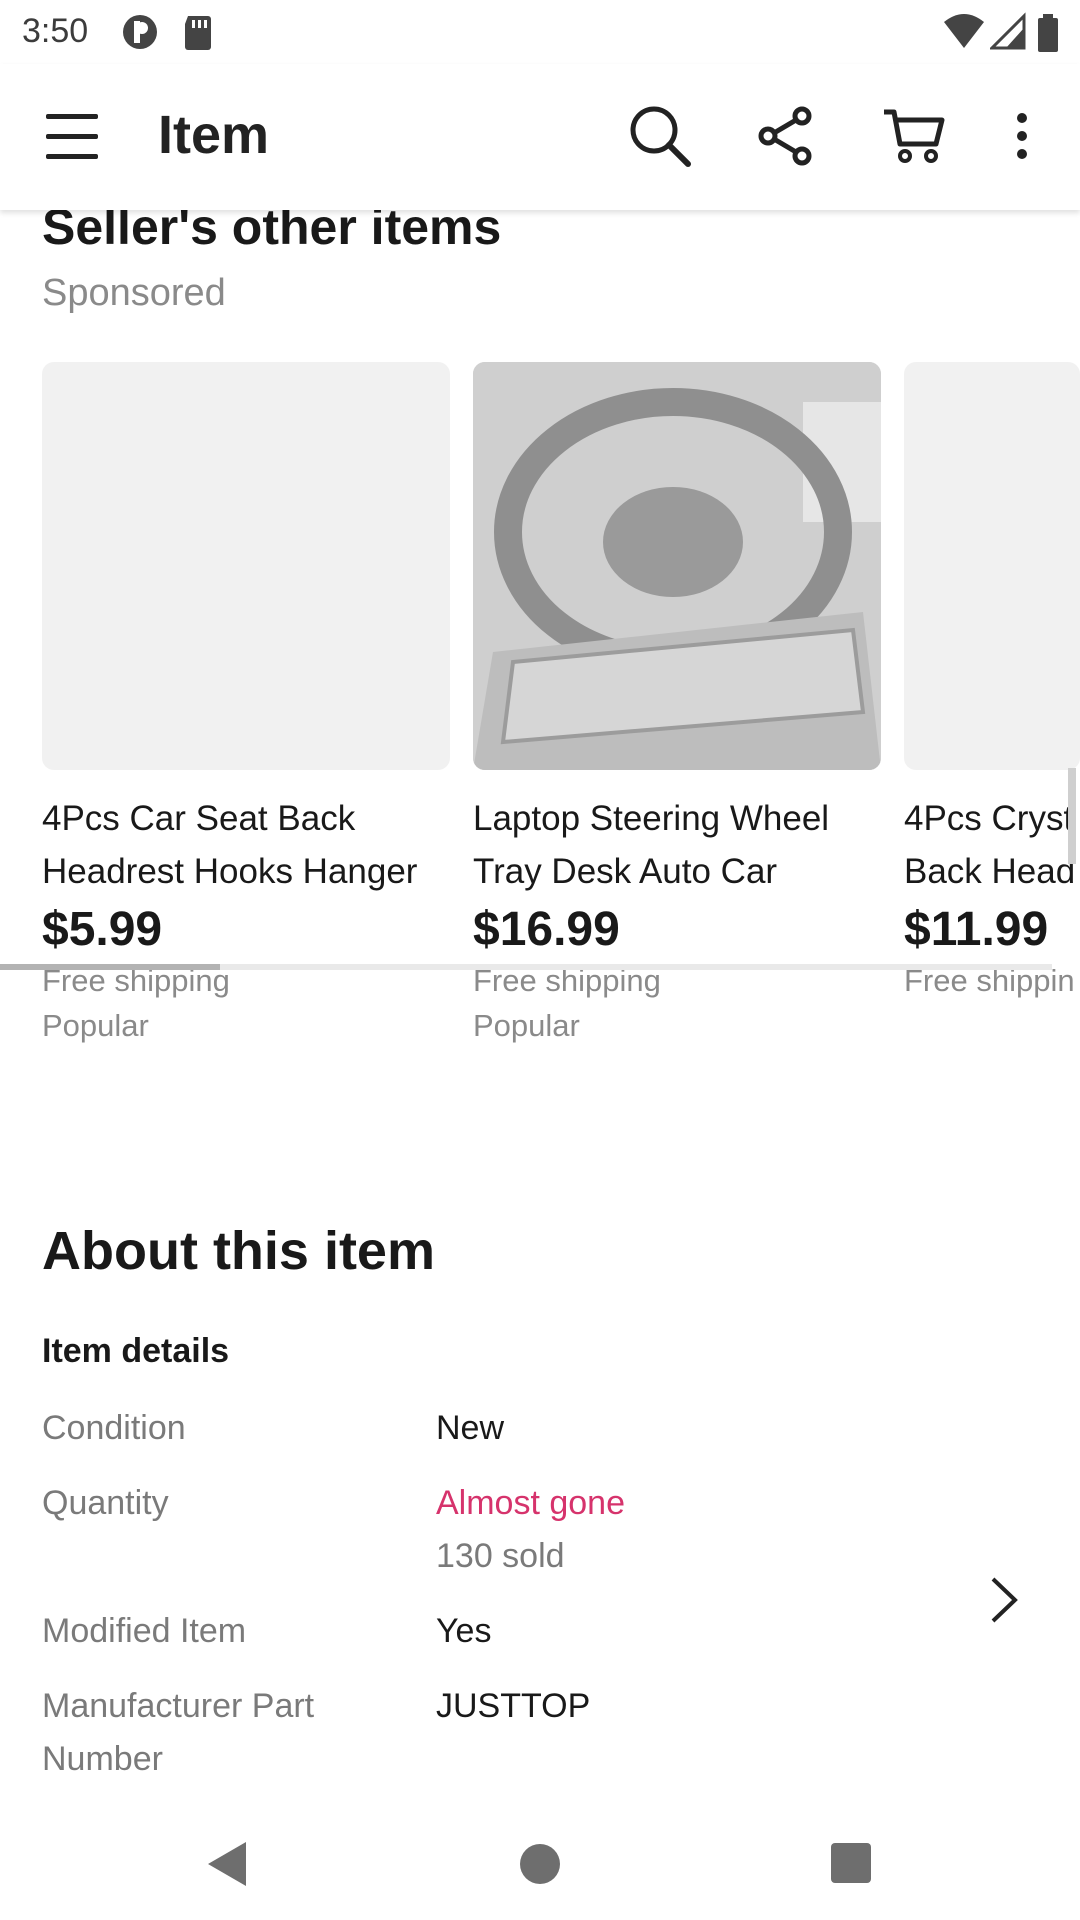 The height and width of the screenshot is (1920, 1080). Describe the element at coordinates (1072, 816) in the screenshot. I see `page-scrollbar` at that location.